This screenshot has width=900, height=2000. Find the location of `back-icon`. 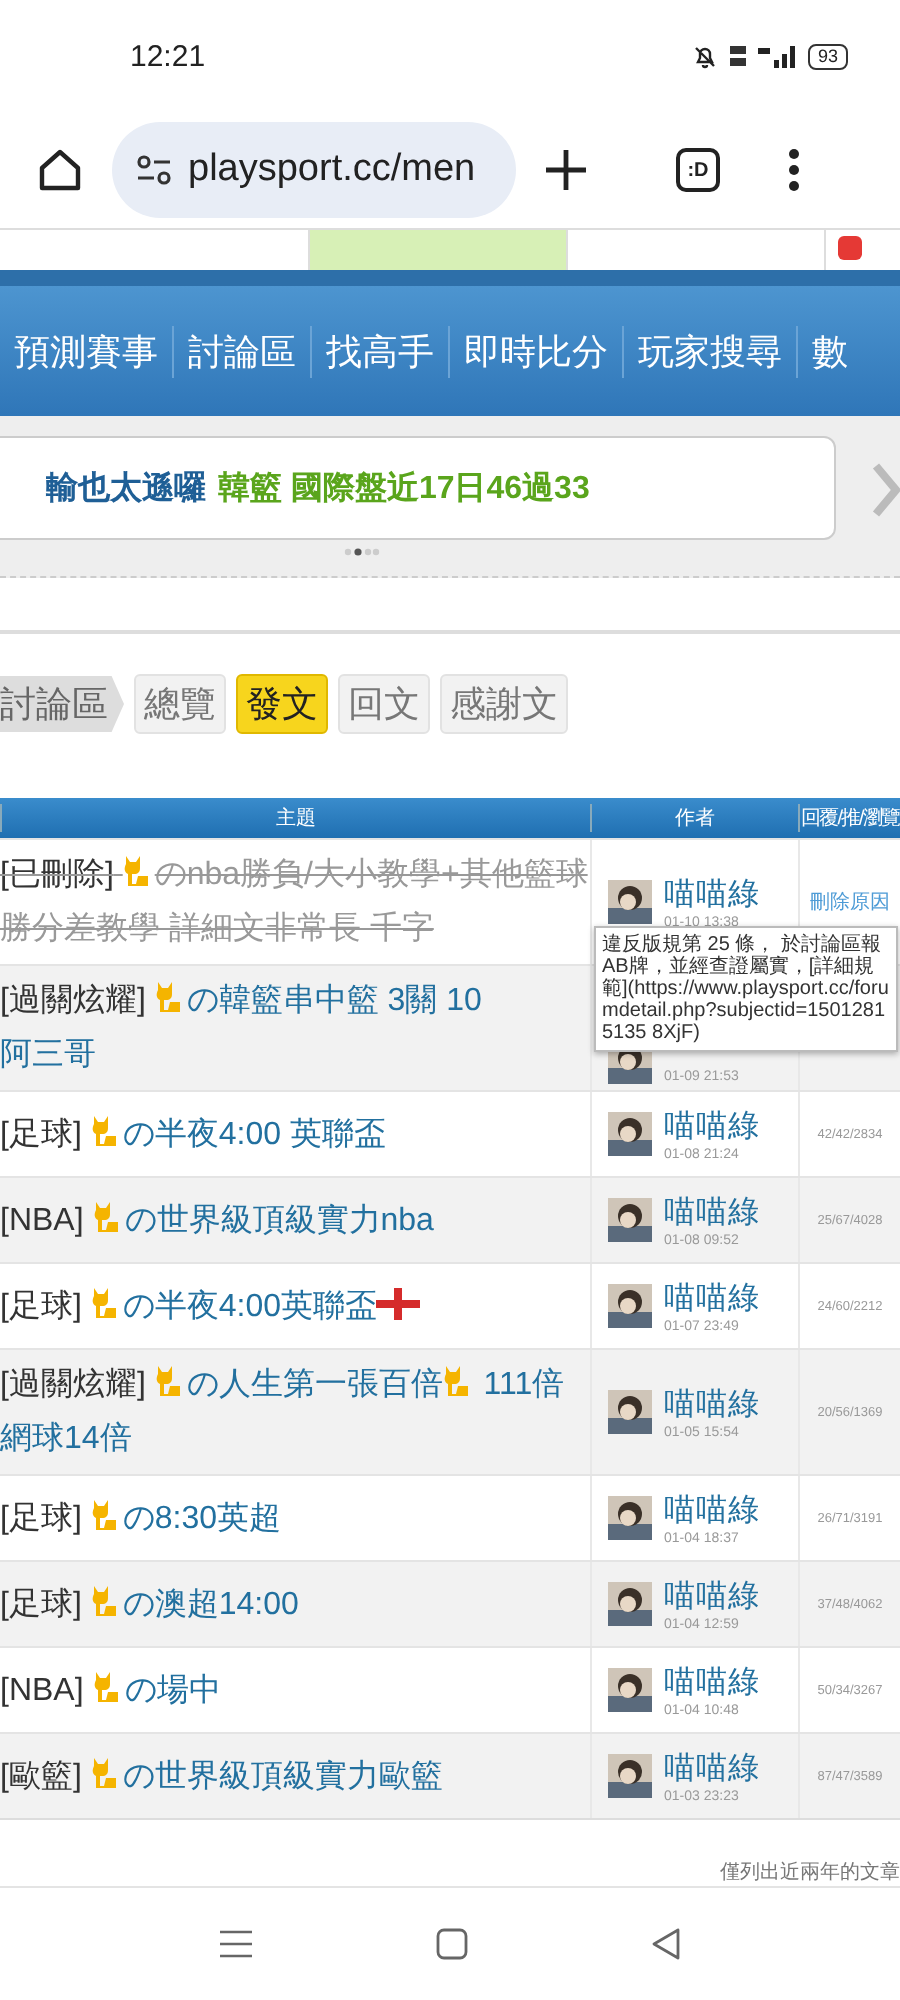

back-icon is located at coordinates (666, 1944).